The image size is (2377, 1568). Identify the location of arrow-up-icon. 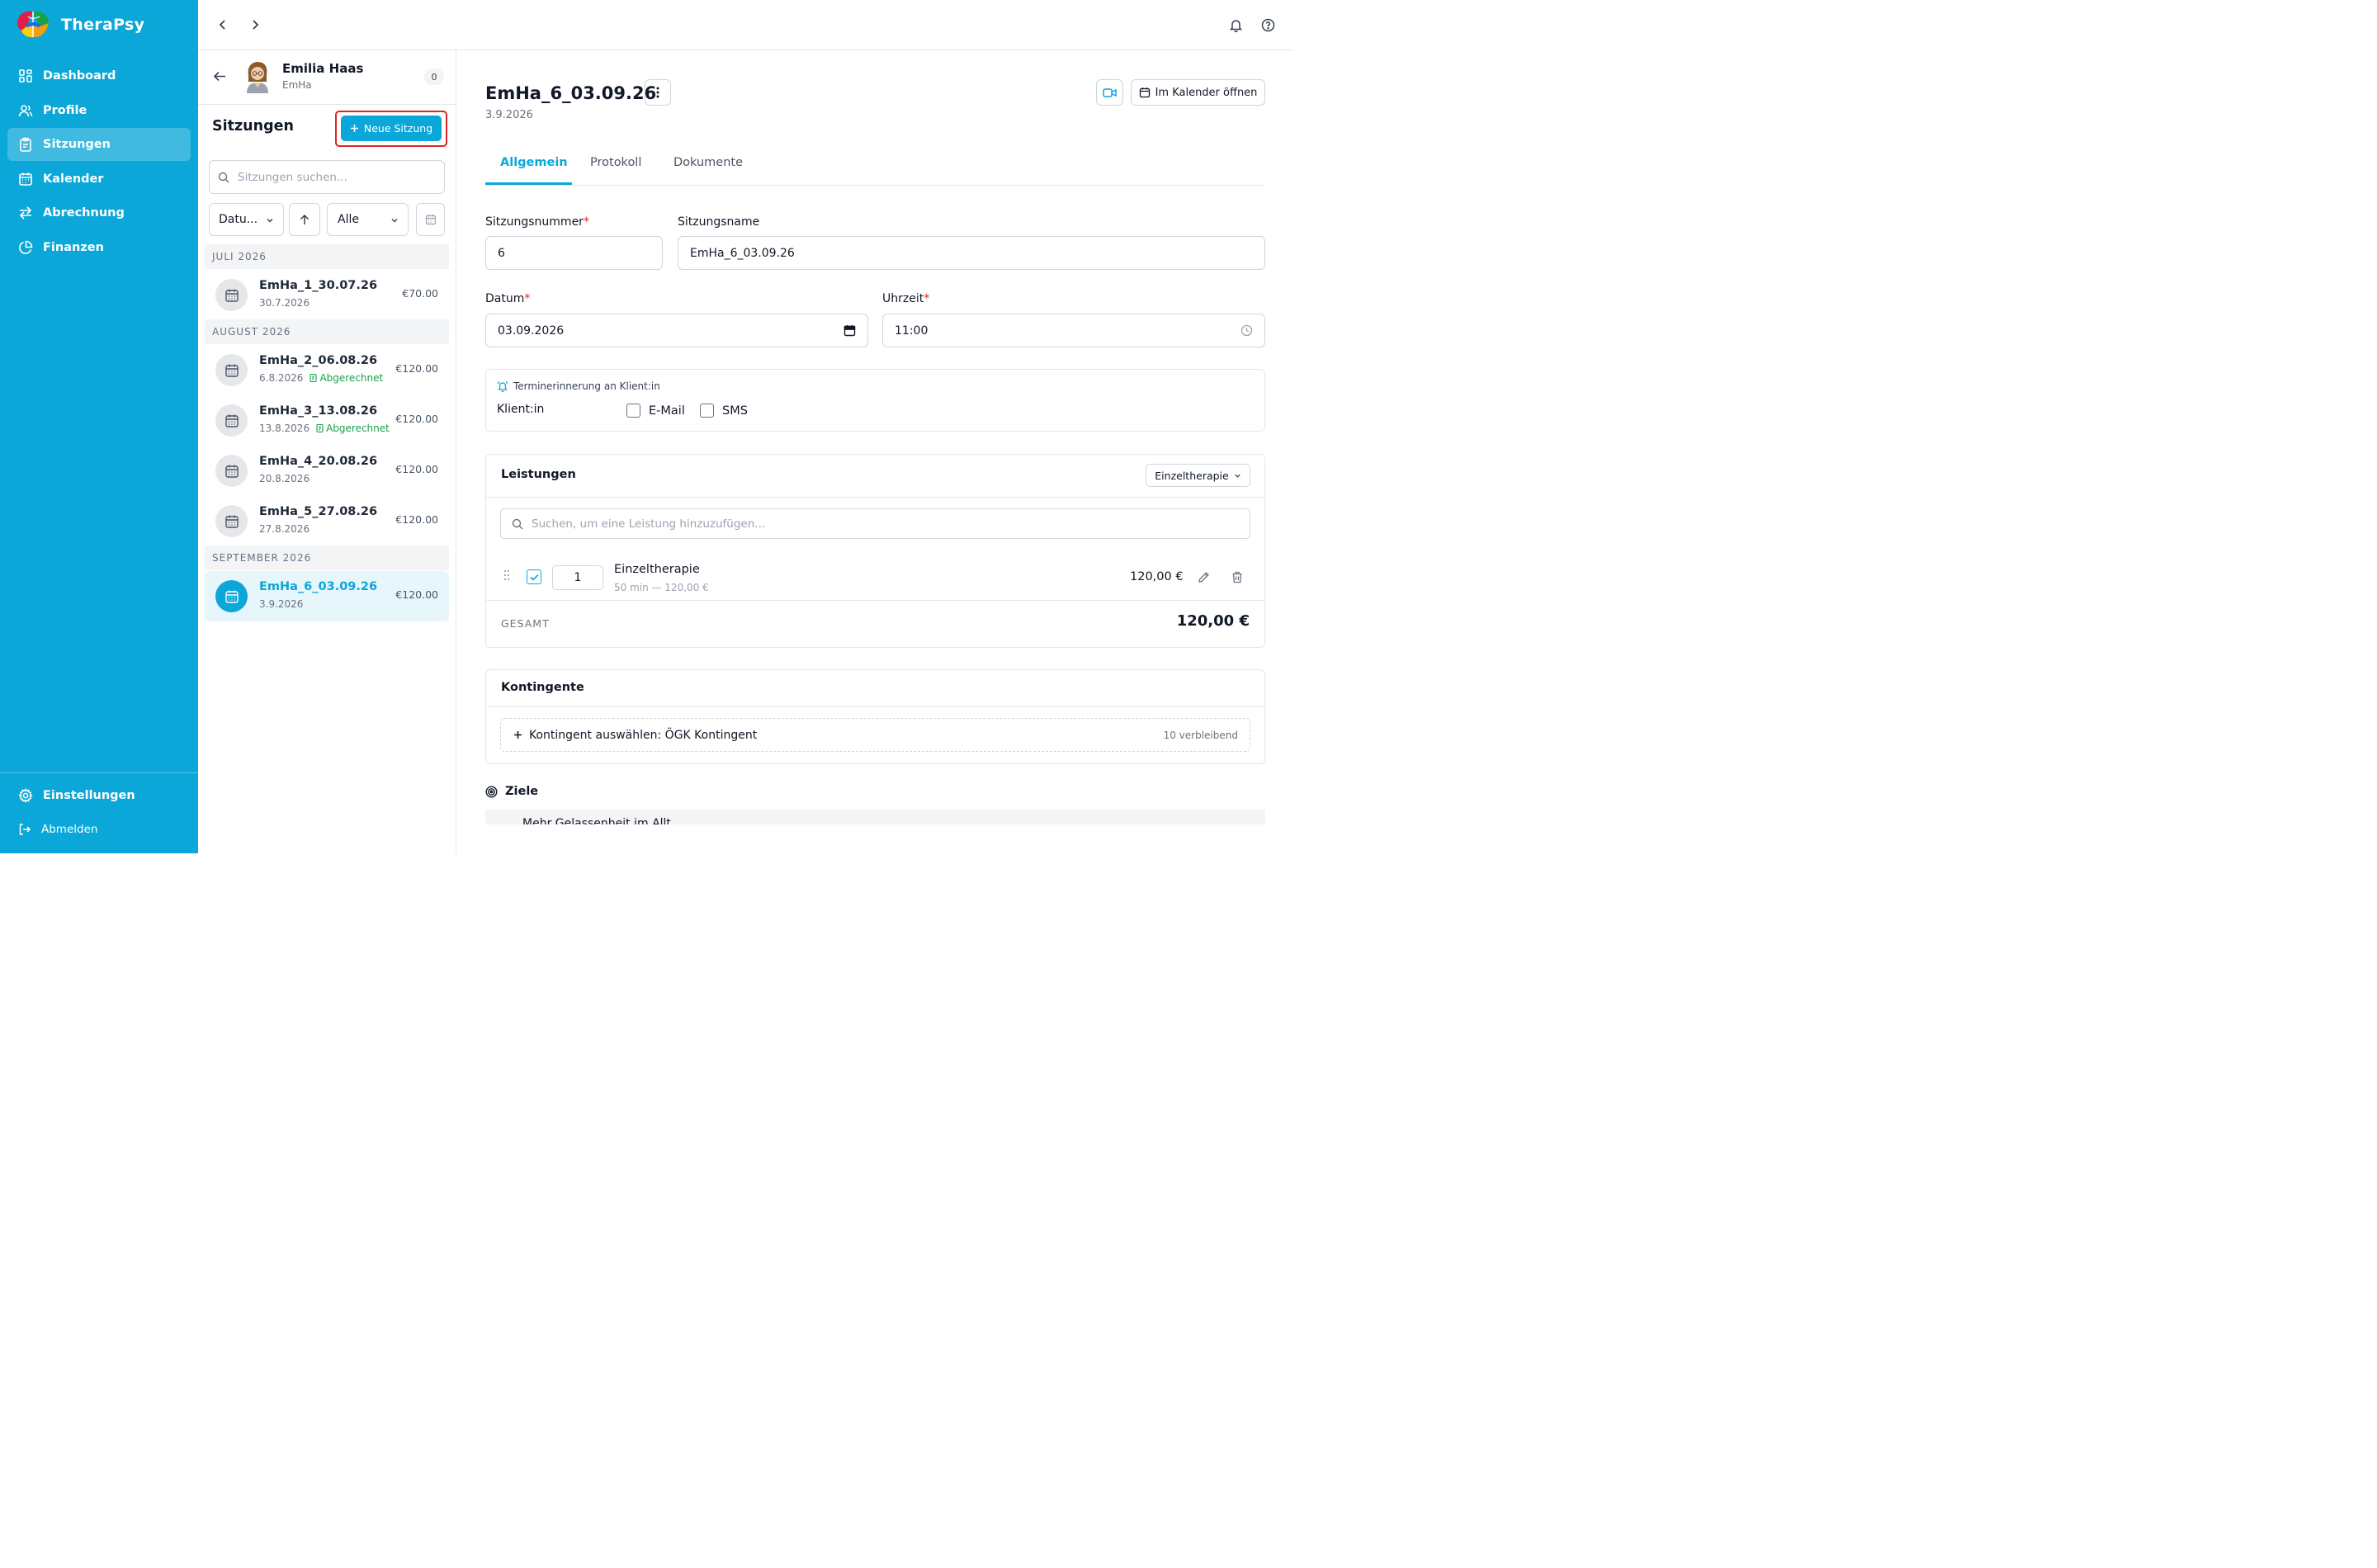
(305, 219).